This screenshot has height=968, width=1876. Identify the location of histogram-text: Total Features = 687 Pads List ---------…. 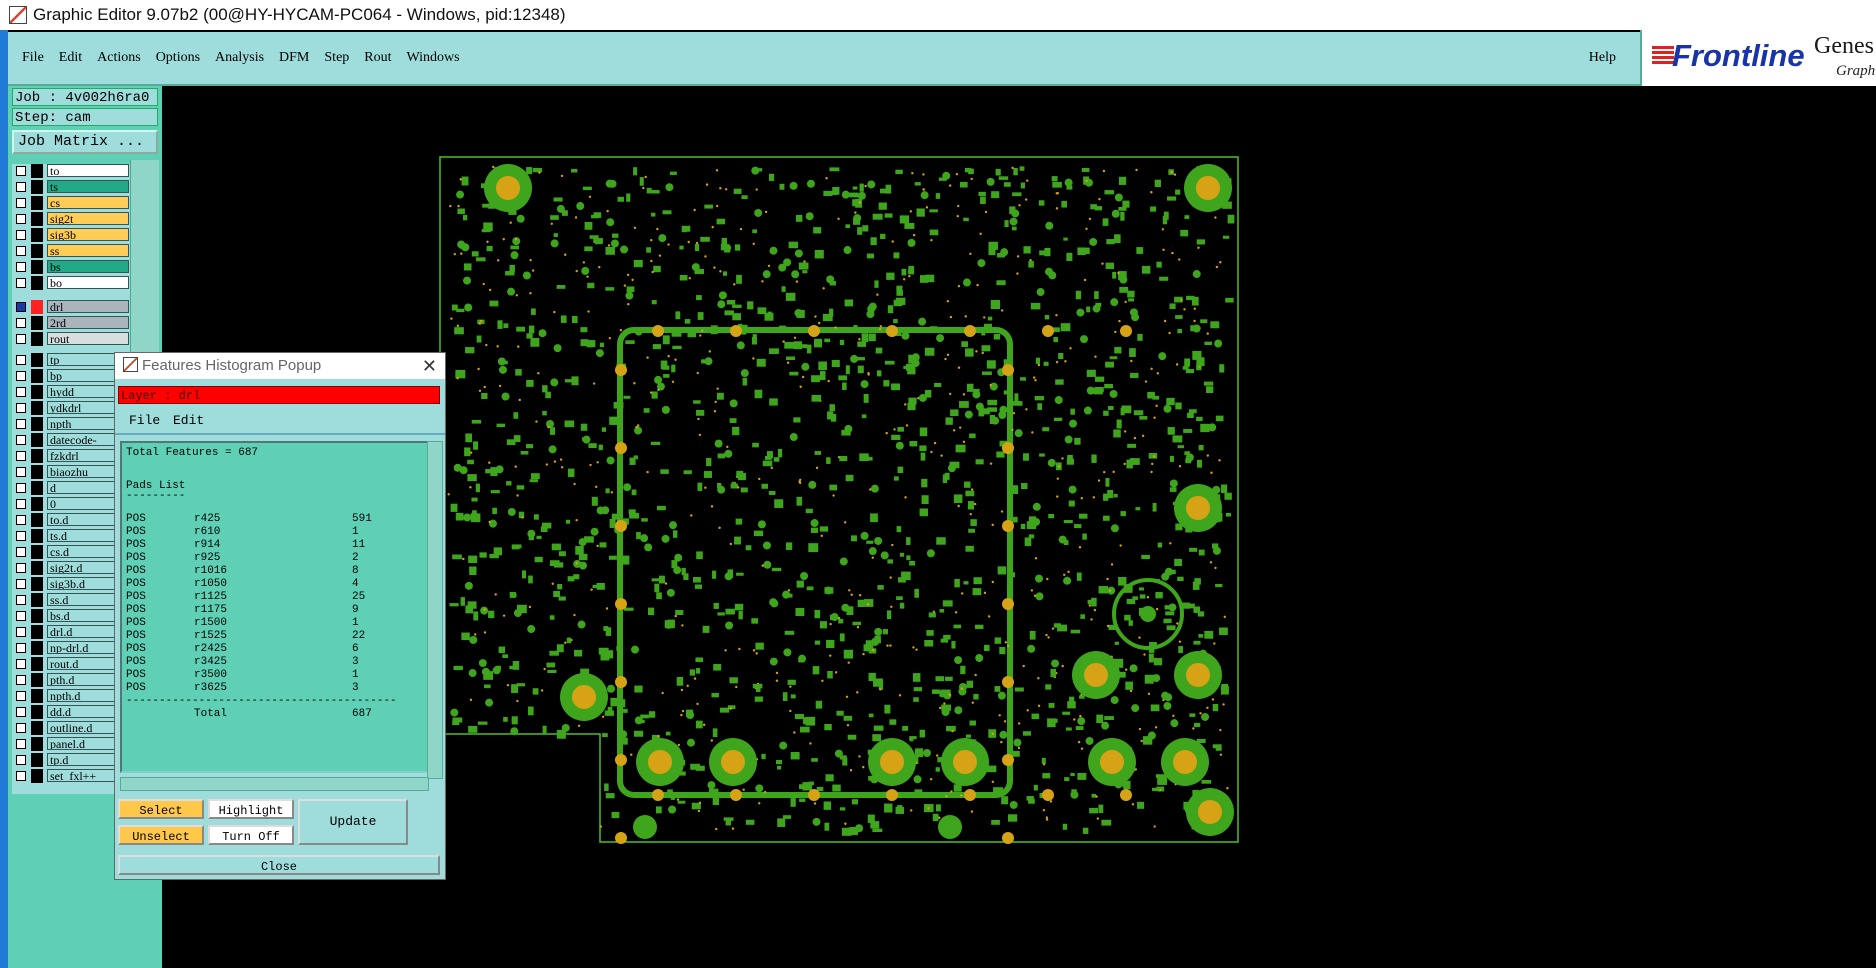
(274, 607).